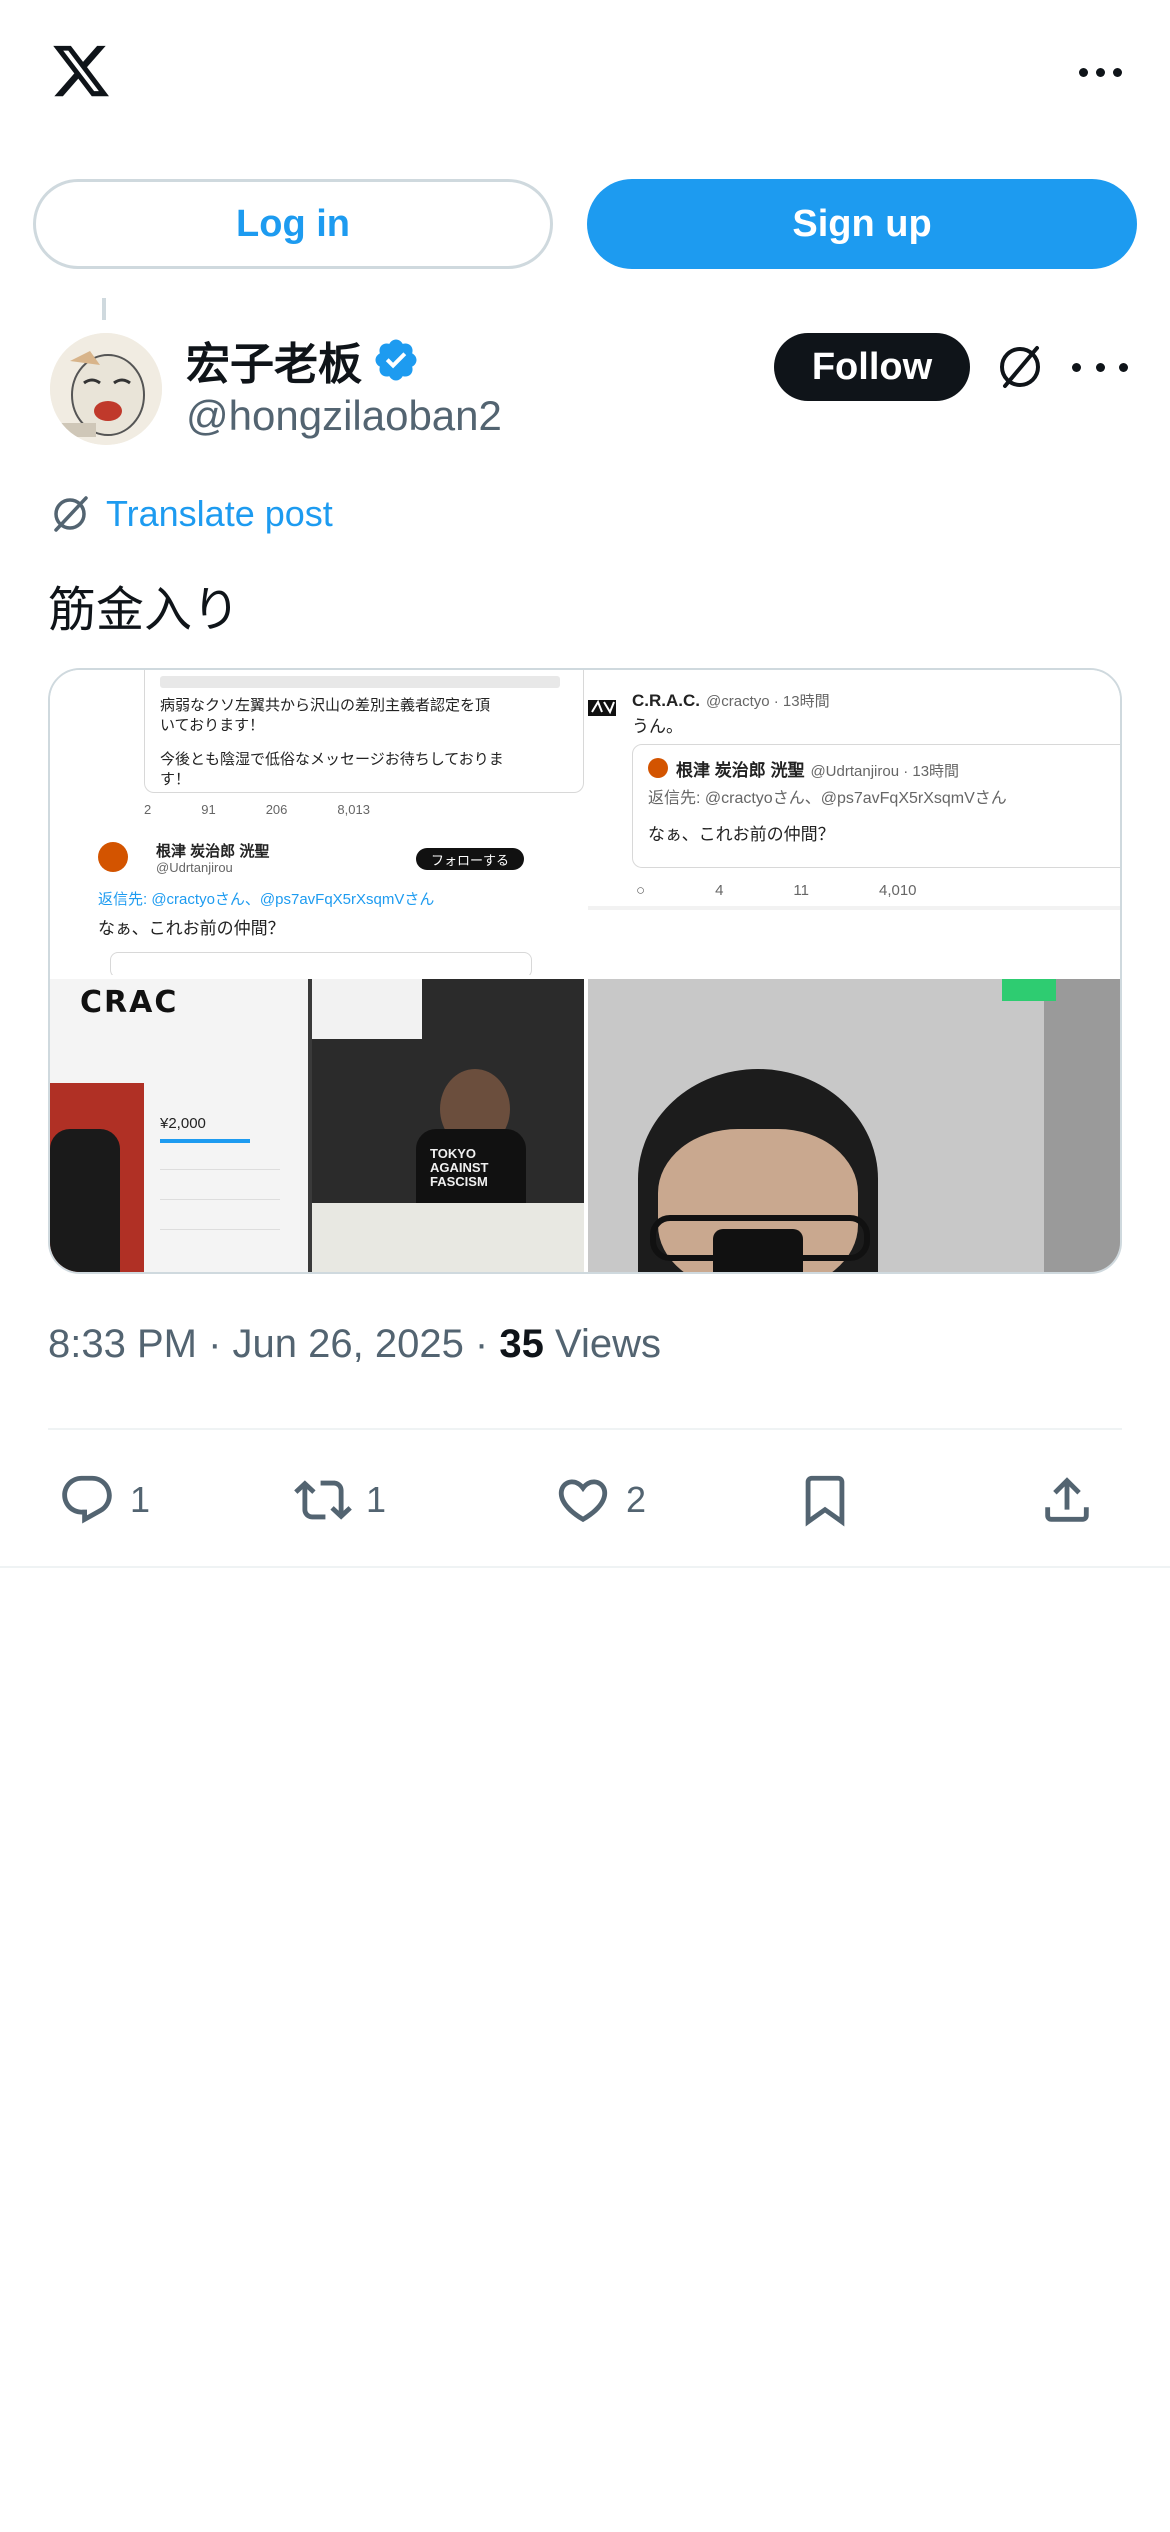 Image resolution: width=1170 pixels, height=2532 pixels. What do you see at coordinates (801, 890) in the screenshot?
I see `right-stat-like: 11` at bounding box center [801, 890].